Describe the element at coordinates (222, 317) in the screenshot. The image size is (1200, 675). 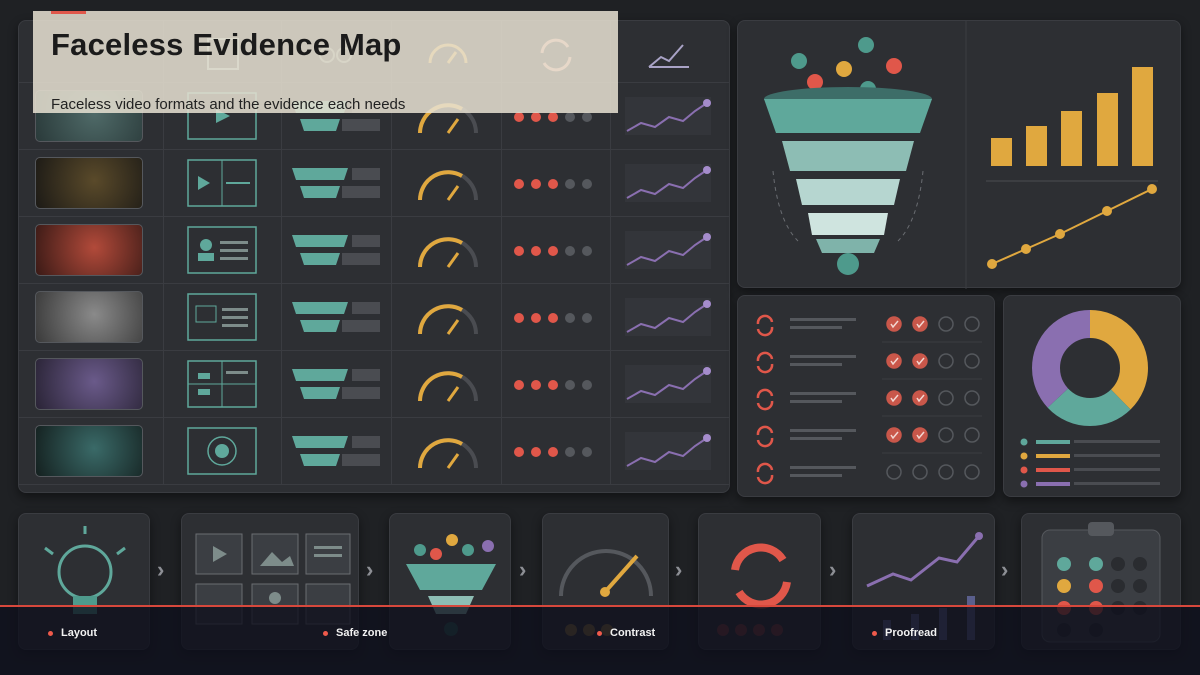
I see `image-card-icon` at that location.